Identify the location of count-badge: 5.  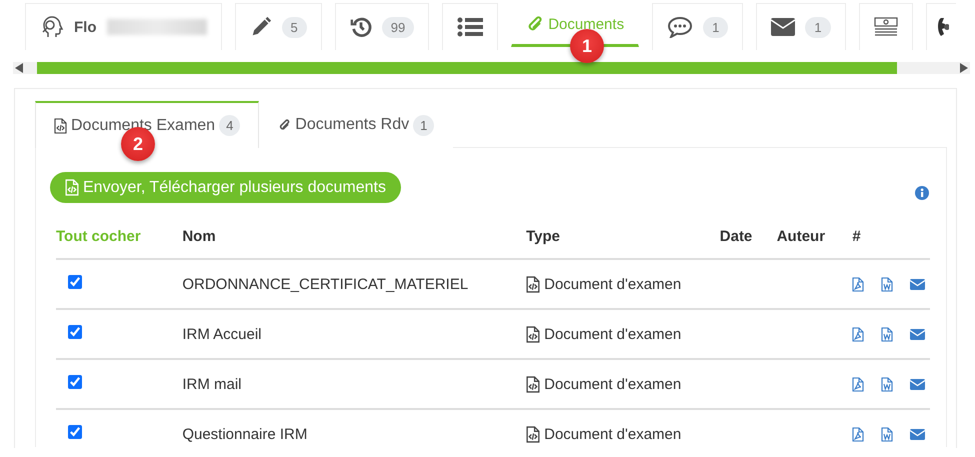
(294, 27).